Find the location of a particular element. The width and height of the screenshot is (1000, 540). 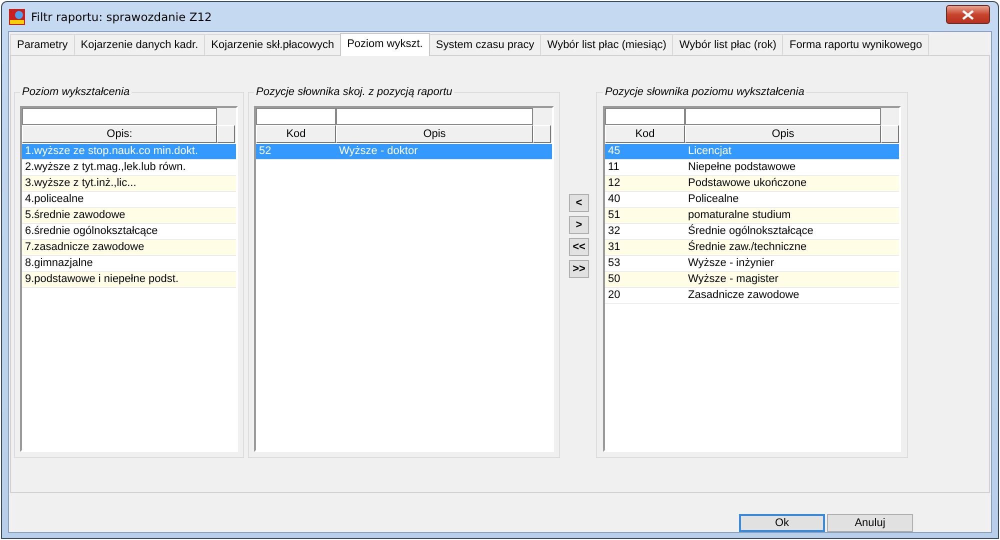

table-row: 31 Średnie zaw./techniczne is located at coordinates (752, 248).